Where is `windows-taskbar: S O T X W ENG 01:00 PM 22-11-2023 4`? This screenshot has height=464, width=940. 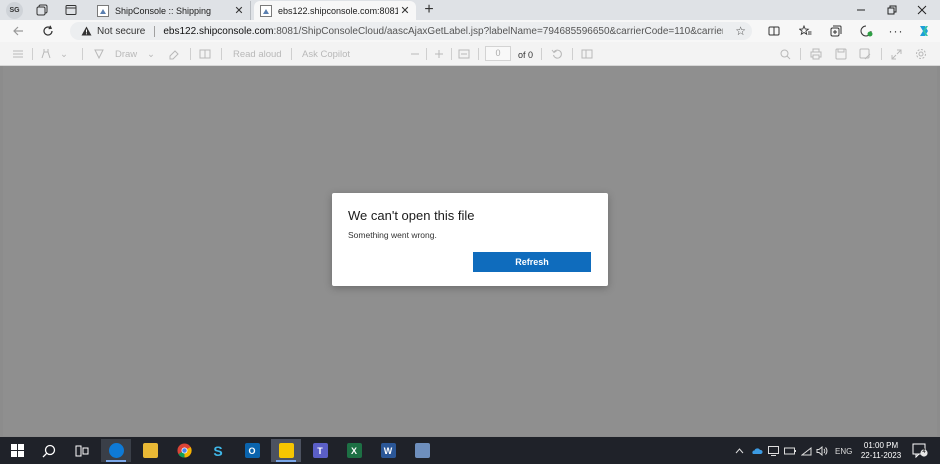
windows-taskbar: S O T X W ENG 01:00 PM 22-11-2023 4 is located at coordinates (470, 450).